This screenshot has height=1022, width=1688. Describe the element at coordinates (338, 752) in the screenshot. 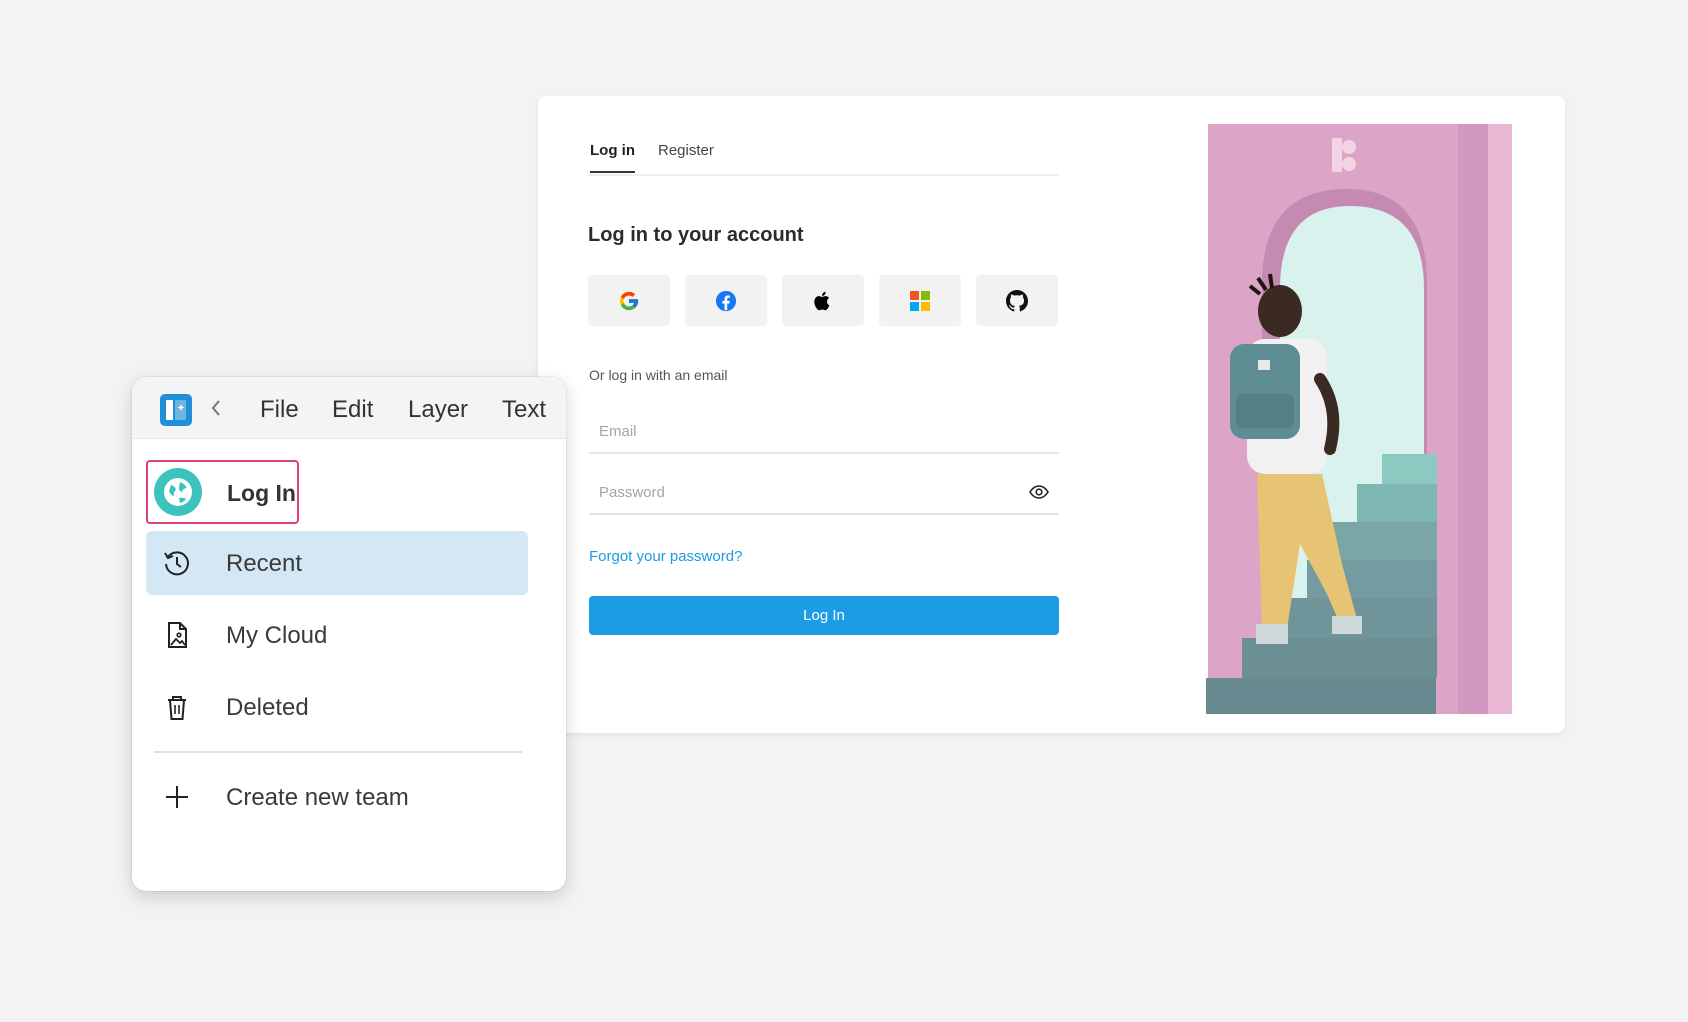

I see `menu-divider` at that location.